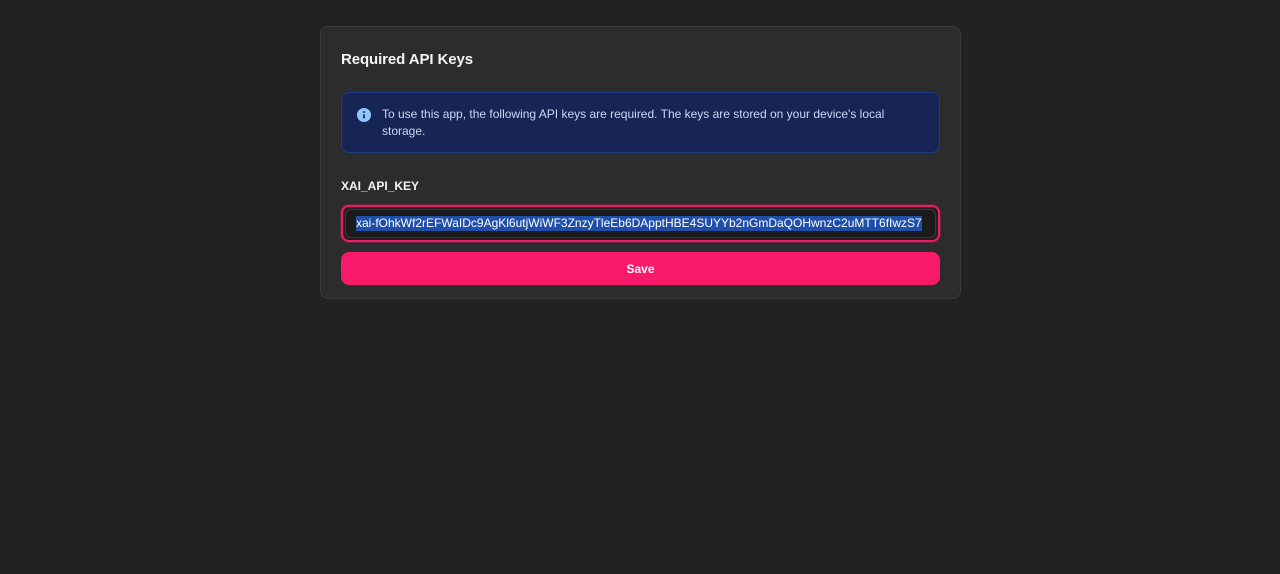 The image size is (1280, 574). Describe the element at coordinates (364, 115) in the screenshot. I see `info-icon` at that location.